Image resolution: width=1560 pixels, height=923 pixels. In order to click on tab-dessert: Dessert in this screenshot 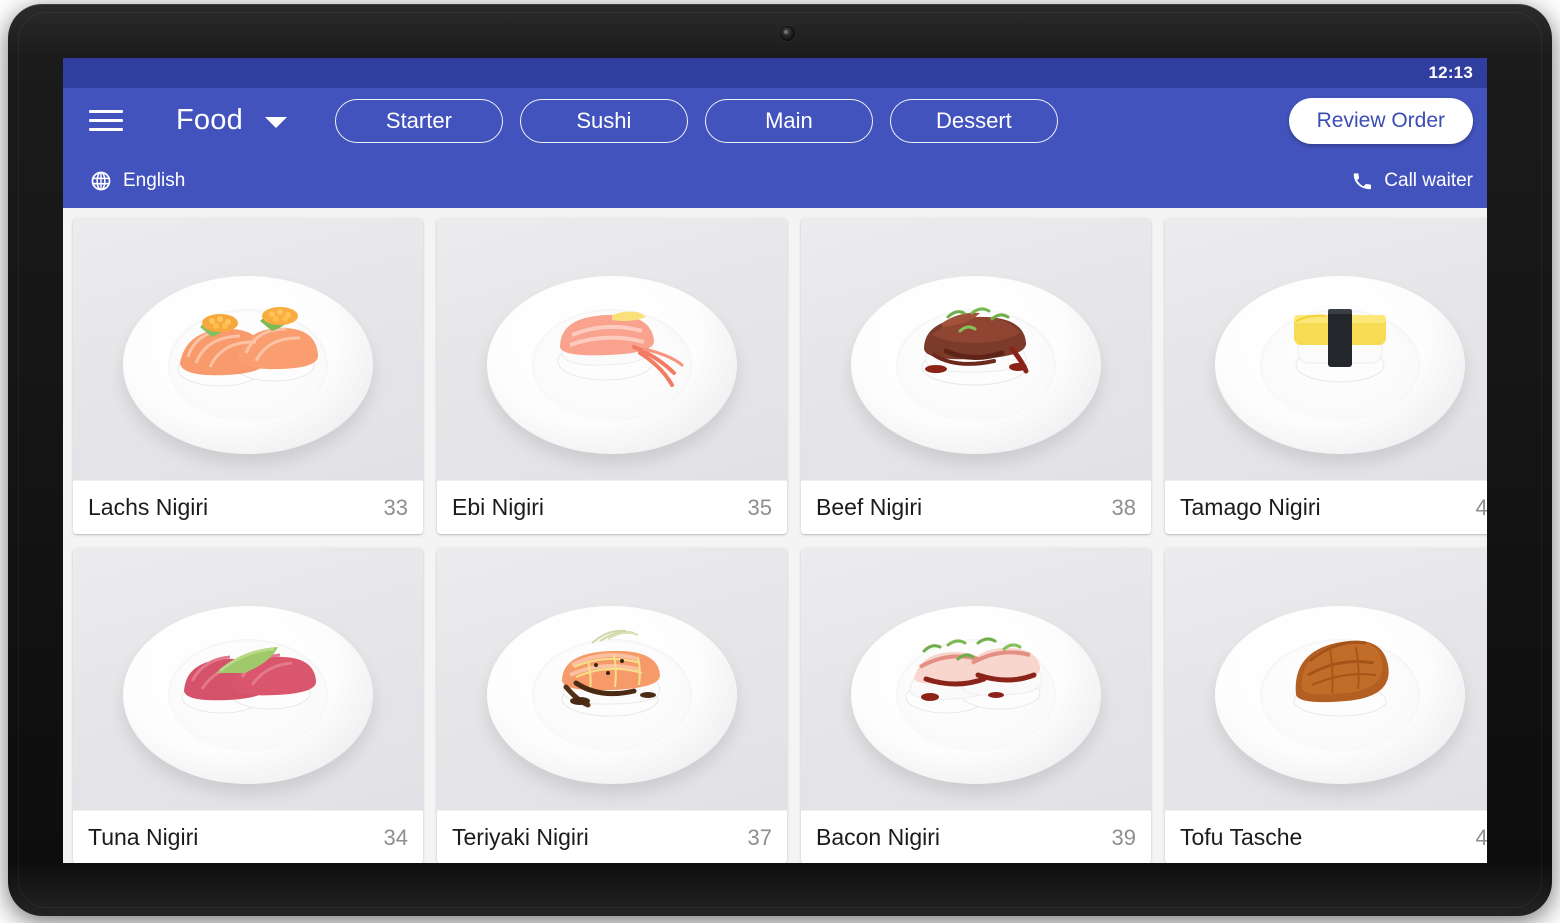, I will do `click(973, 120)`.